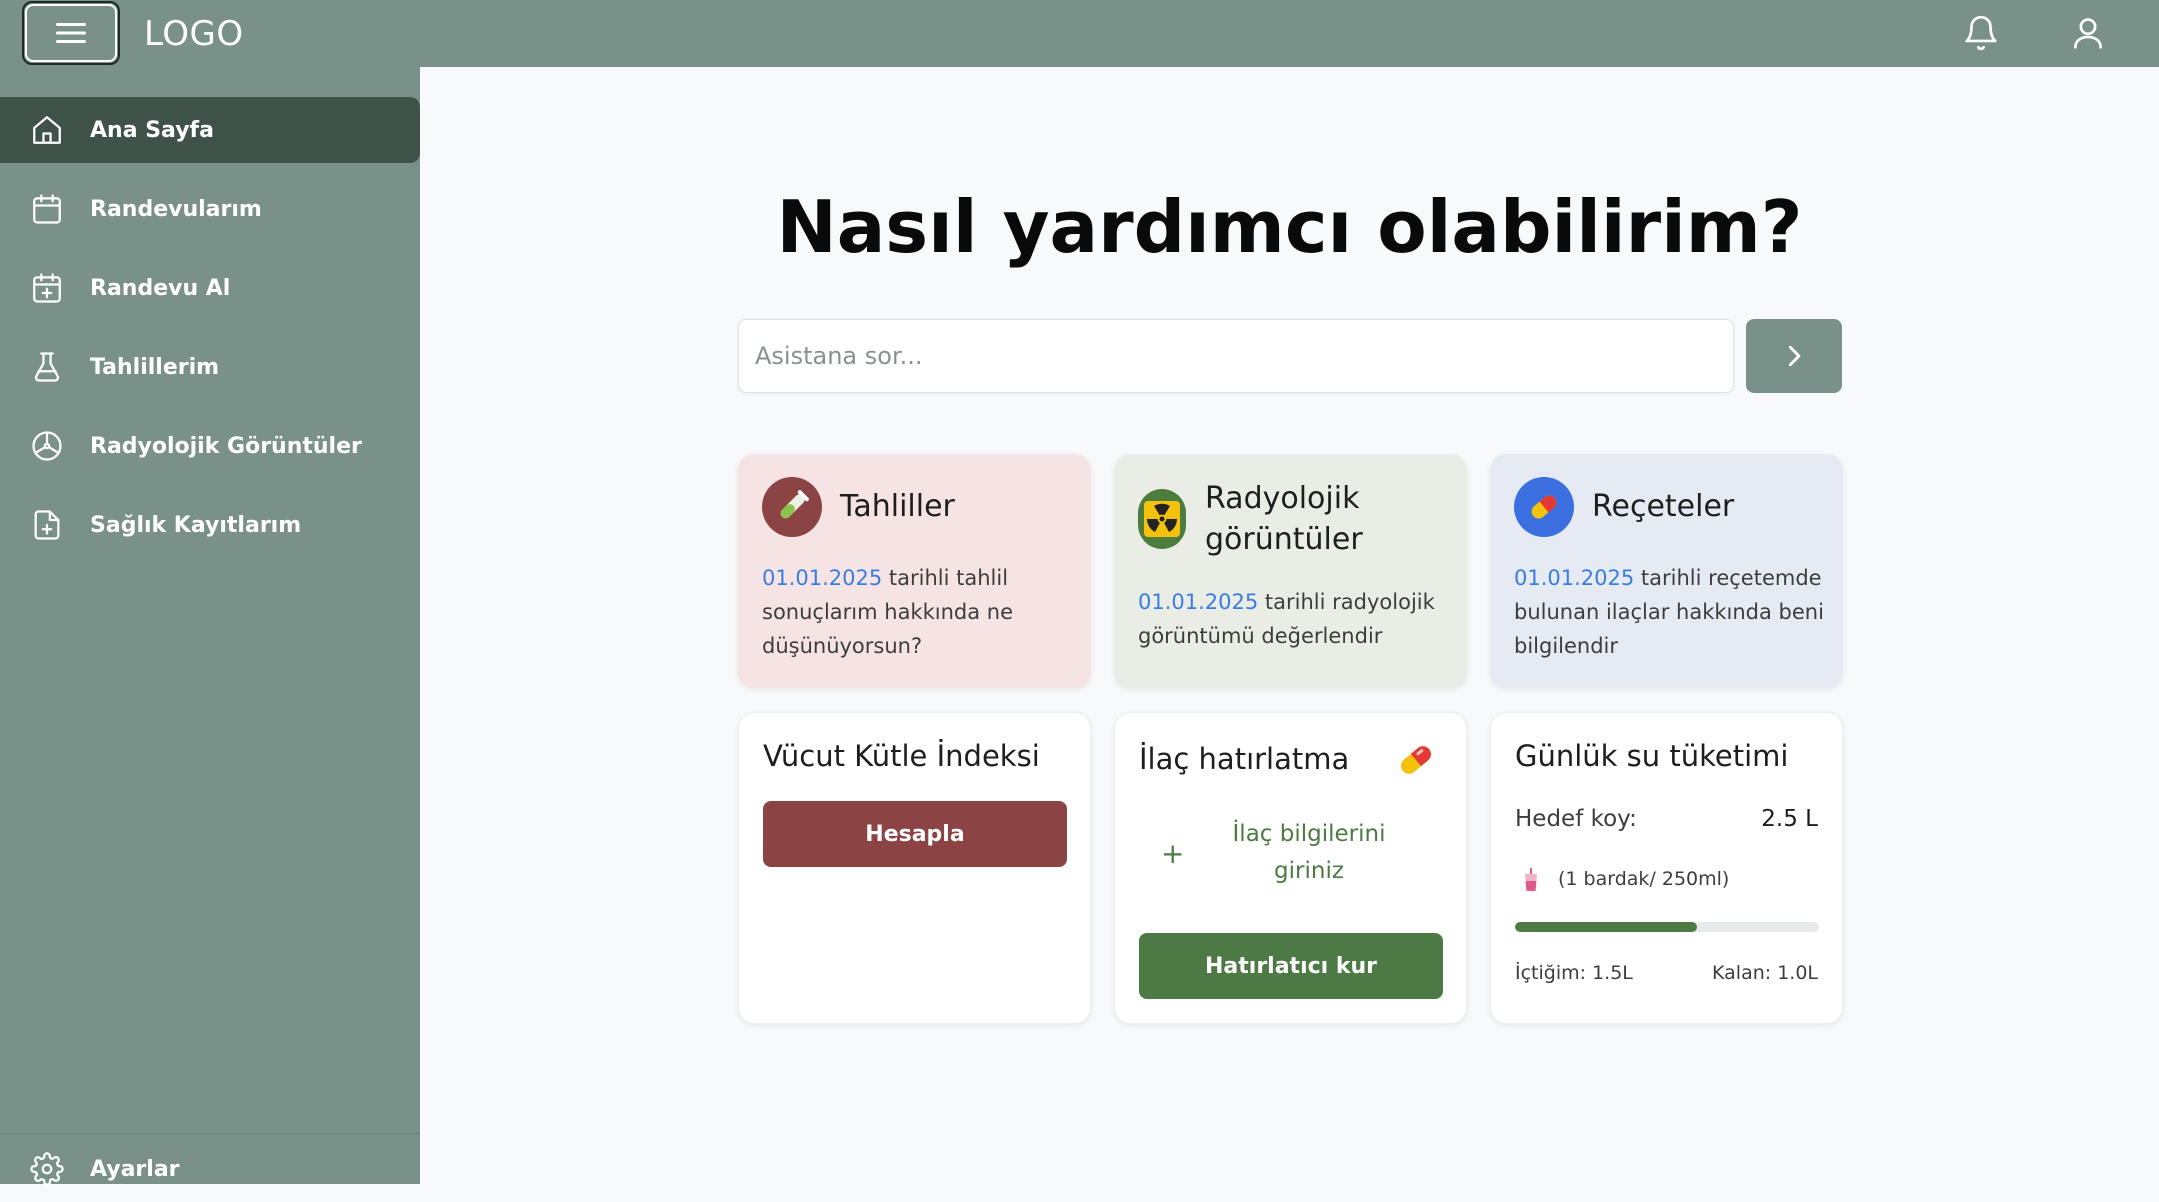 This screenshot has width=2159, height=1202. What do you see at coordinates (792, 507) in the screenshot?
I see `test-tube-icon` at bounding box center [792, 507].